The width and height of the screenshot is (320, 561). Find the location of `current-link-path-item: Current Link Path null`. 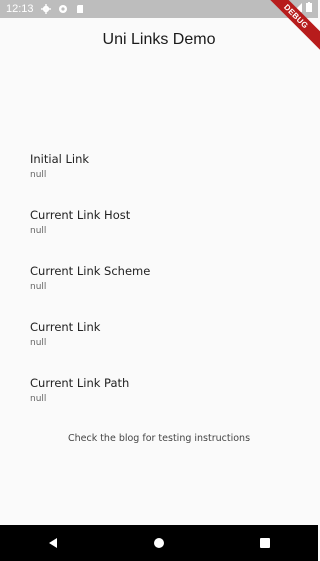

current-link-path-item: Current Link Path null is located at coordinates (165, 404).